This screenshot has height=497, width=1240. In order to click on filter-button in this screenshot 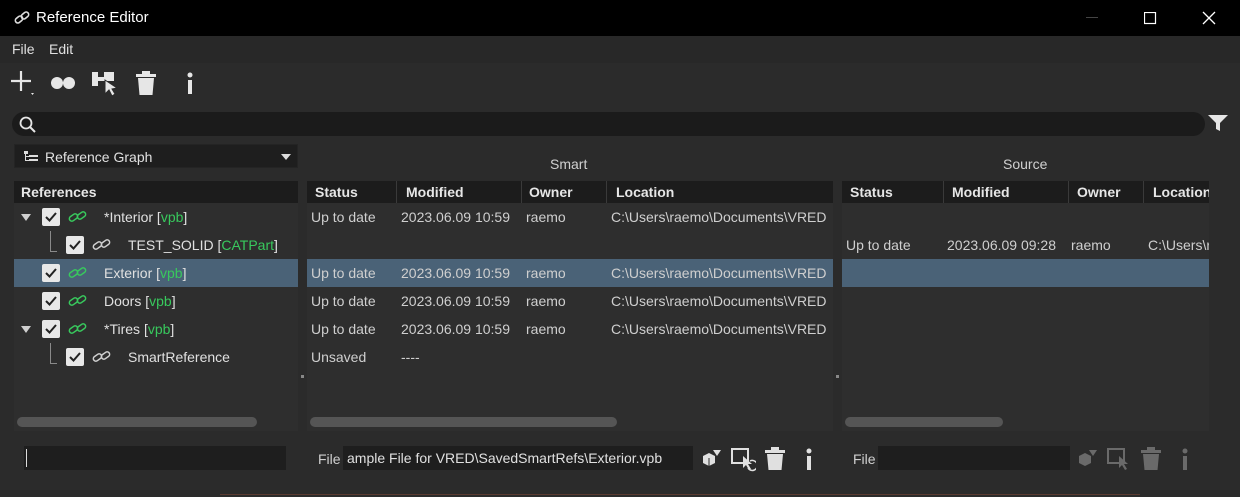, I will do `click(1218, 124)`.